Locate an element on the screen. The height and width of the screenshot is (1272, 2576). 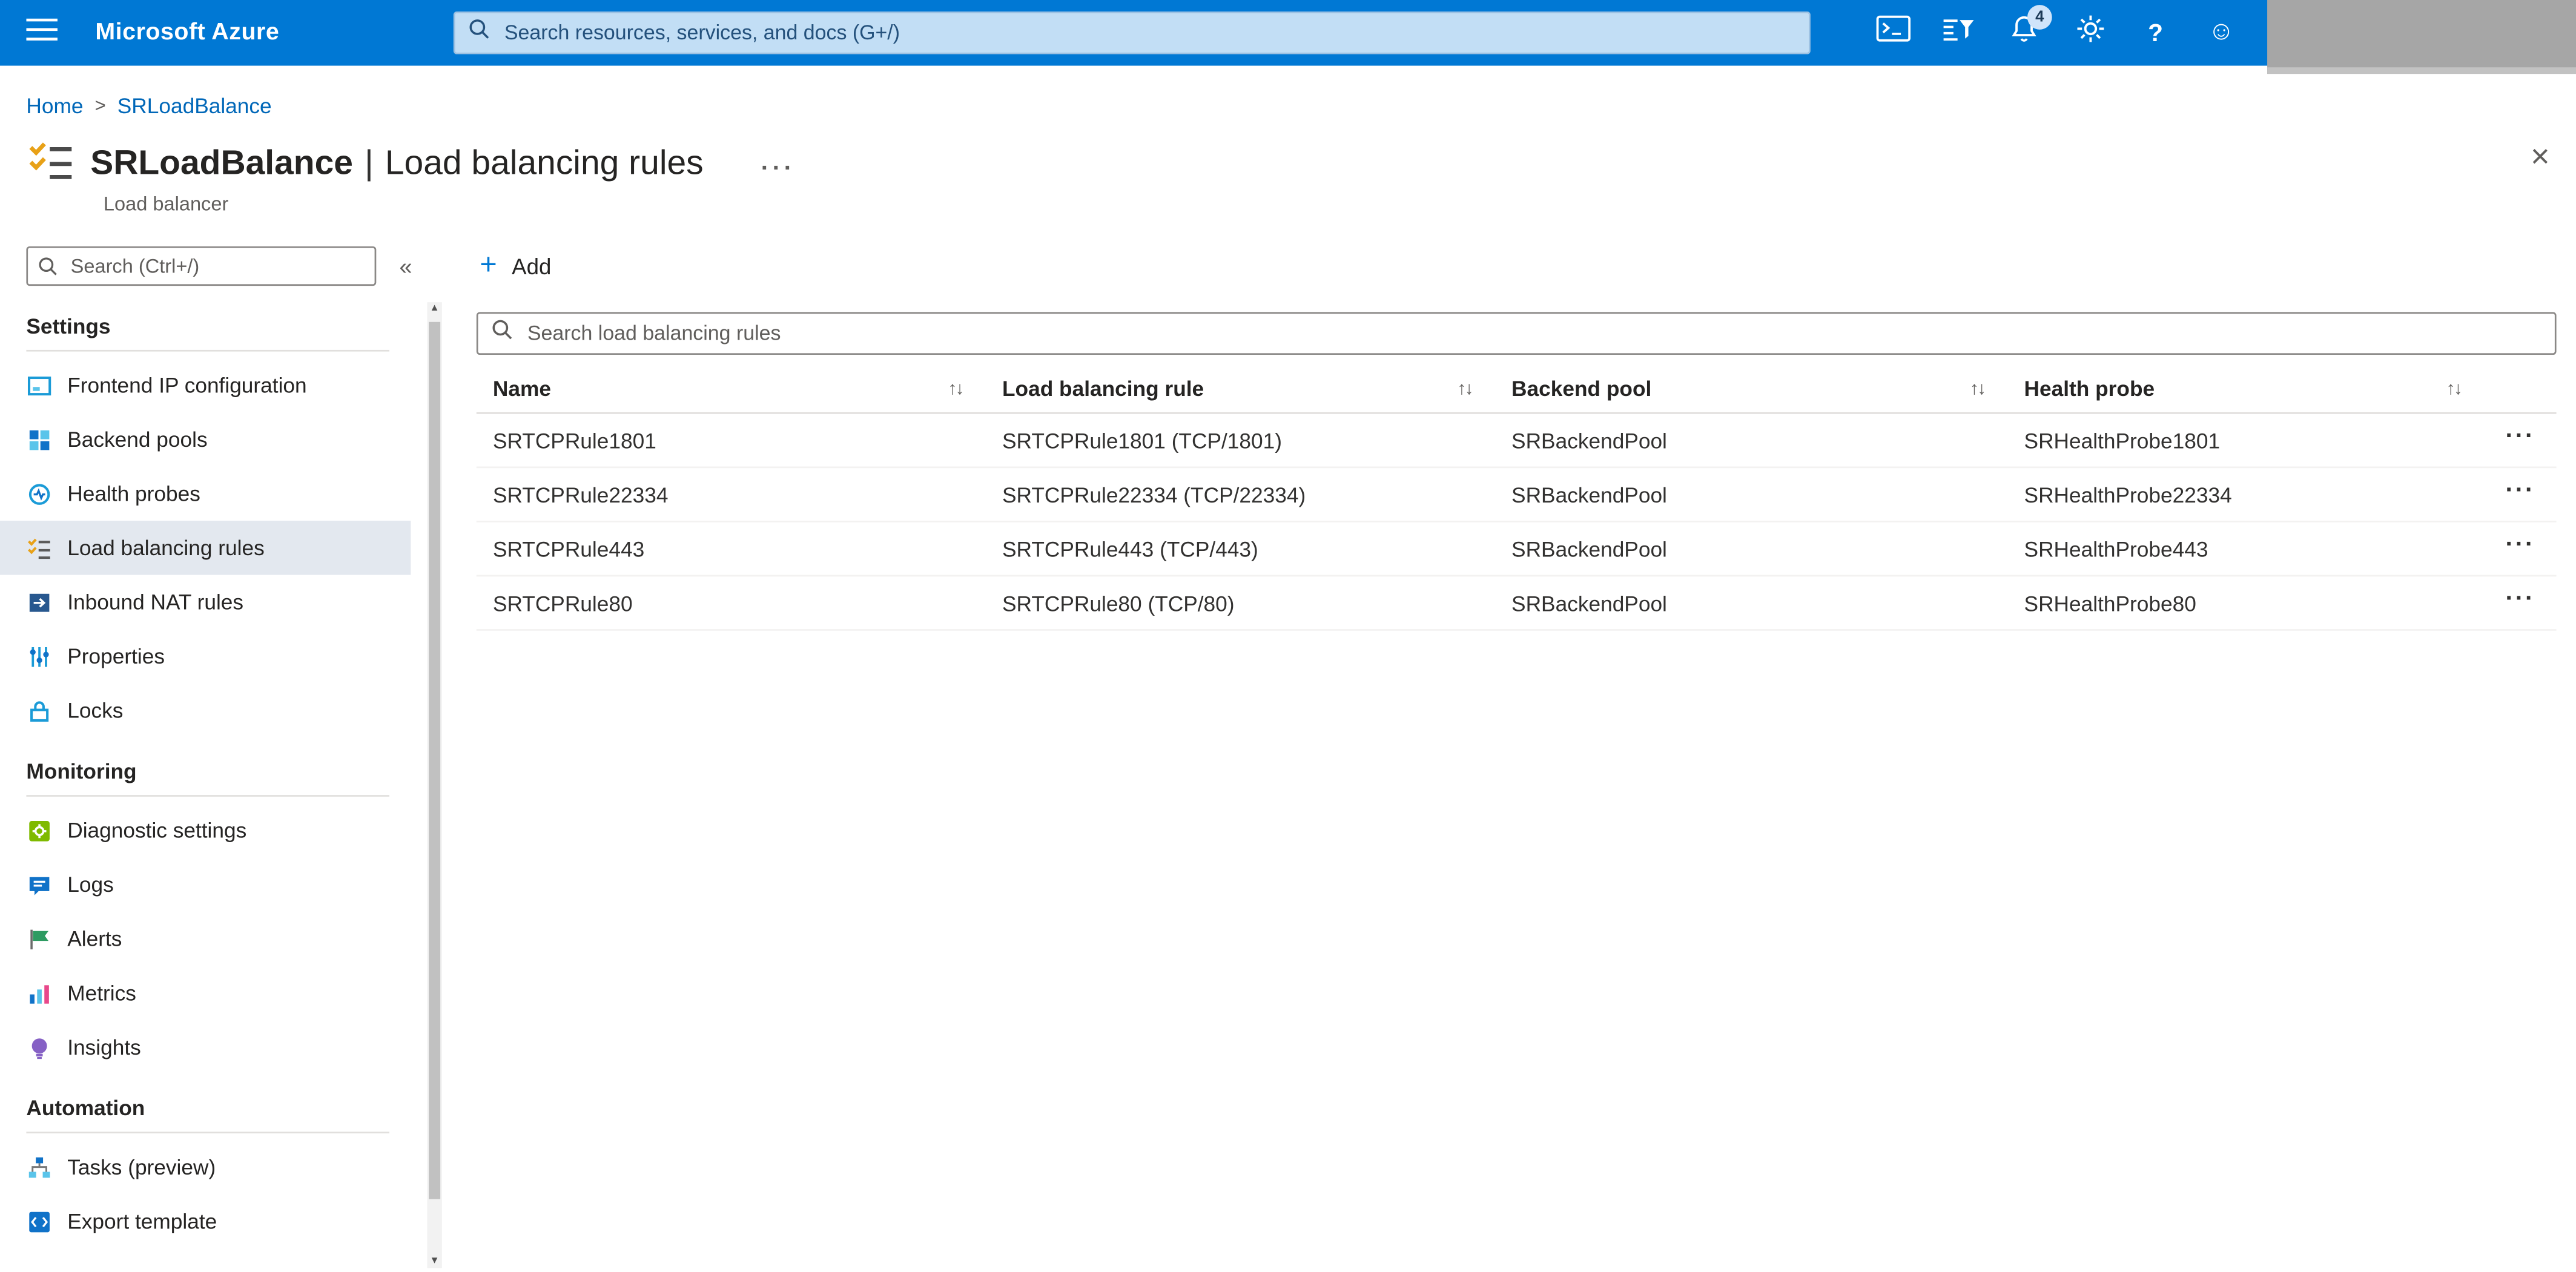
cell-name: SRTCPRule80 is located at coordinates (562, 603).